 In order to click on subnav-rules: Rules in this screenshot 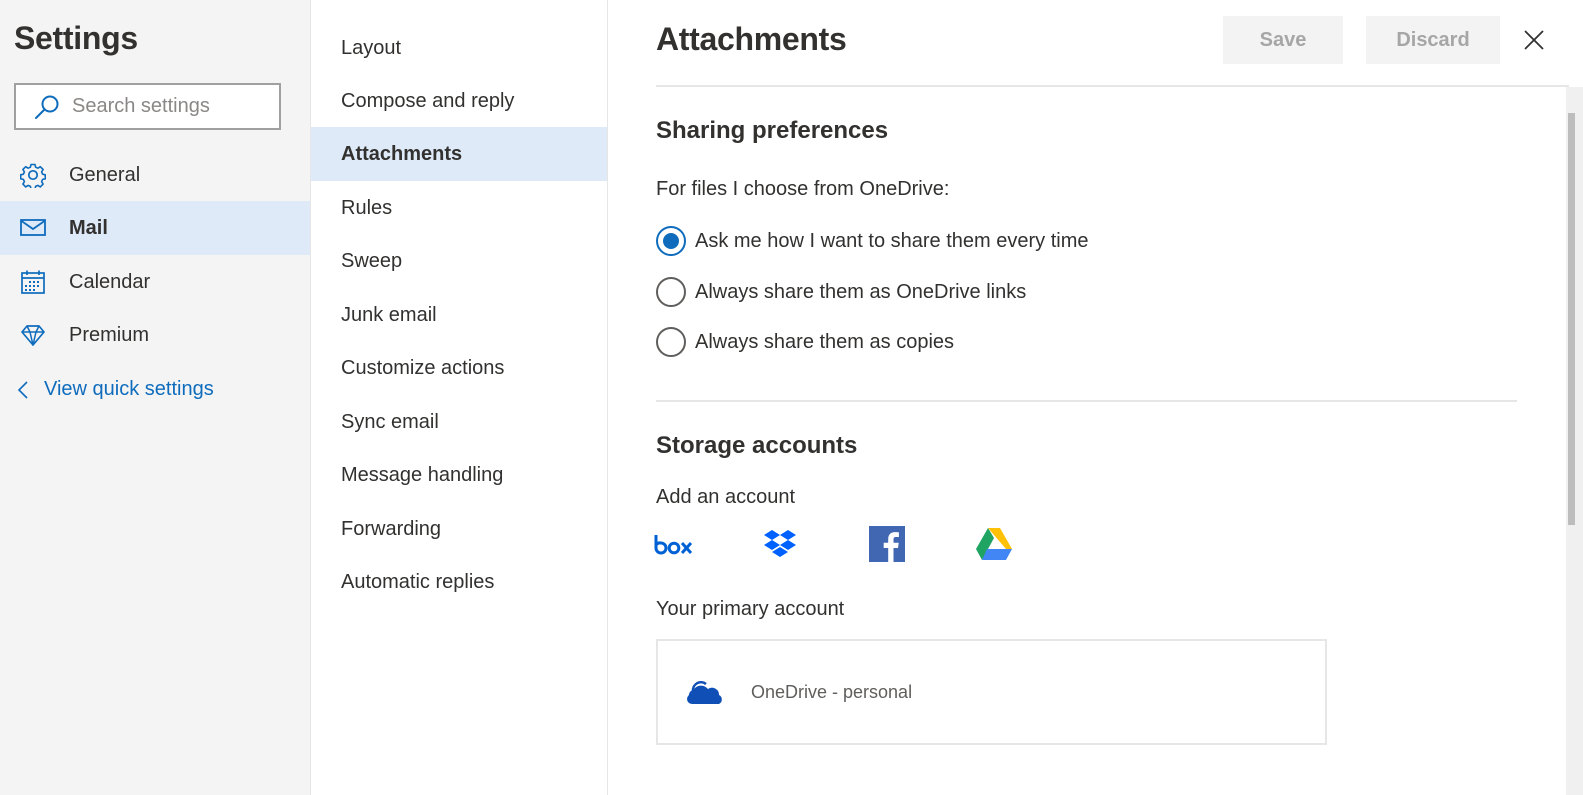, I will do `click(459, 208)`.